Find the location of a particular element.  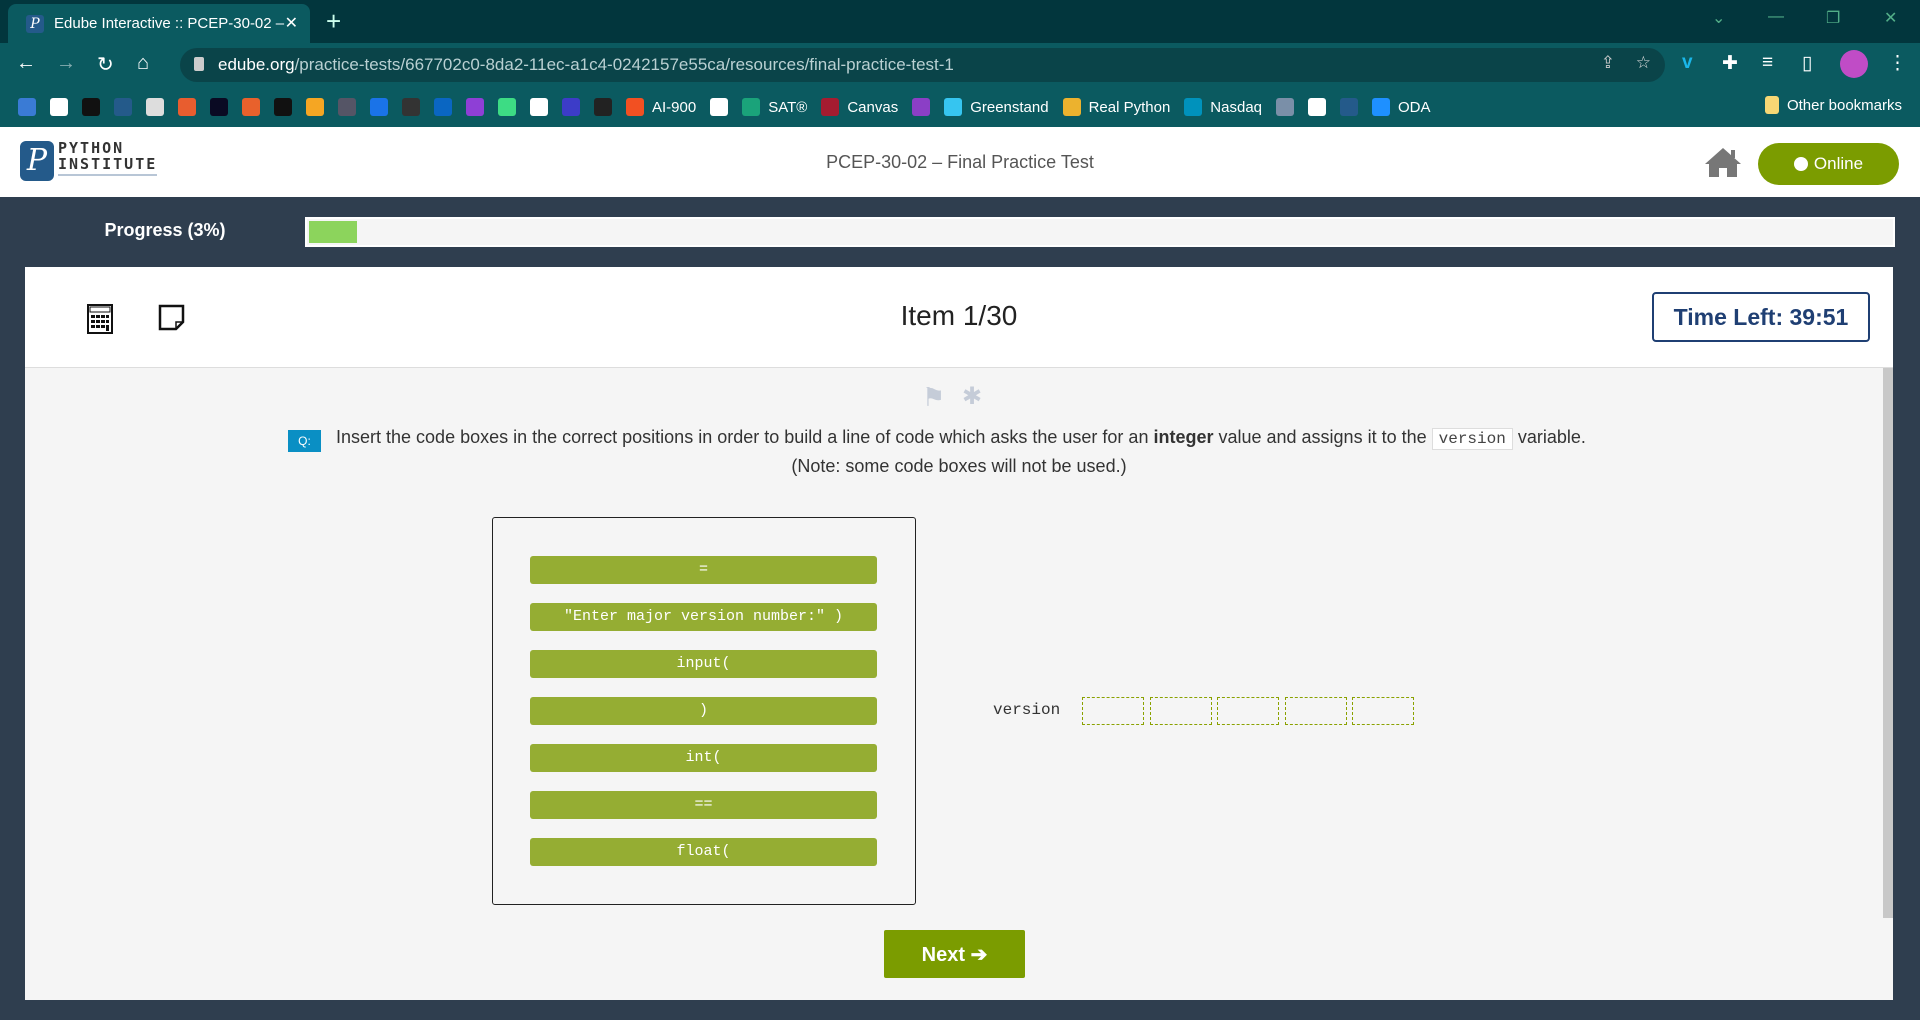

scrollbar is located at coordinates (1888, 643).